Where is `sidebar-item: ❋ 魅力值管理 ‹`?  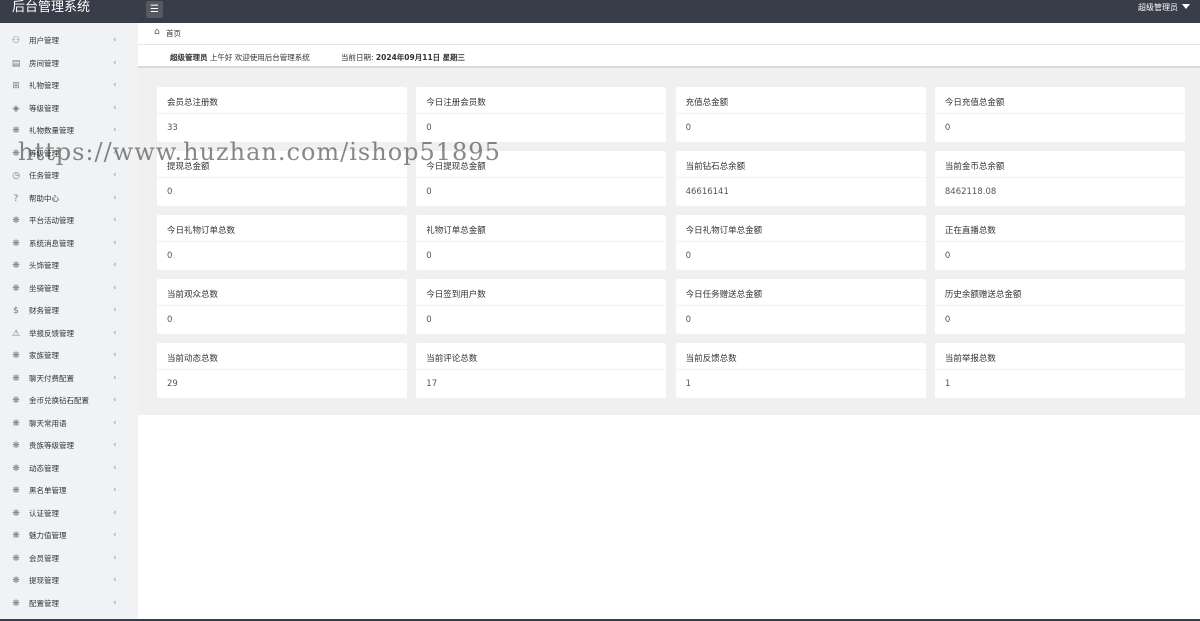
sidebar-item: ❋ 魅力值管理 ‹ is located at coordinates (69, 537).